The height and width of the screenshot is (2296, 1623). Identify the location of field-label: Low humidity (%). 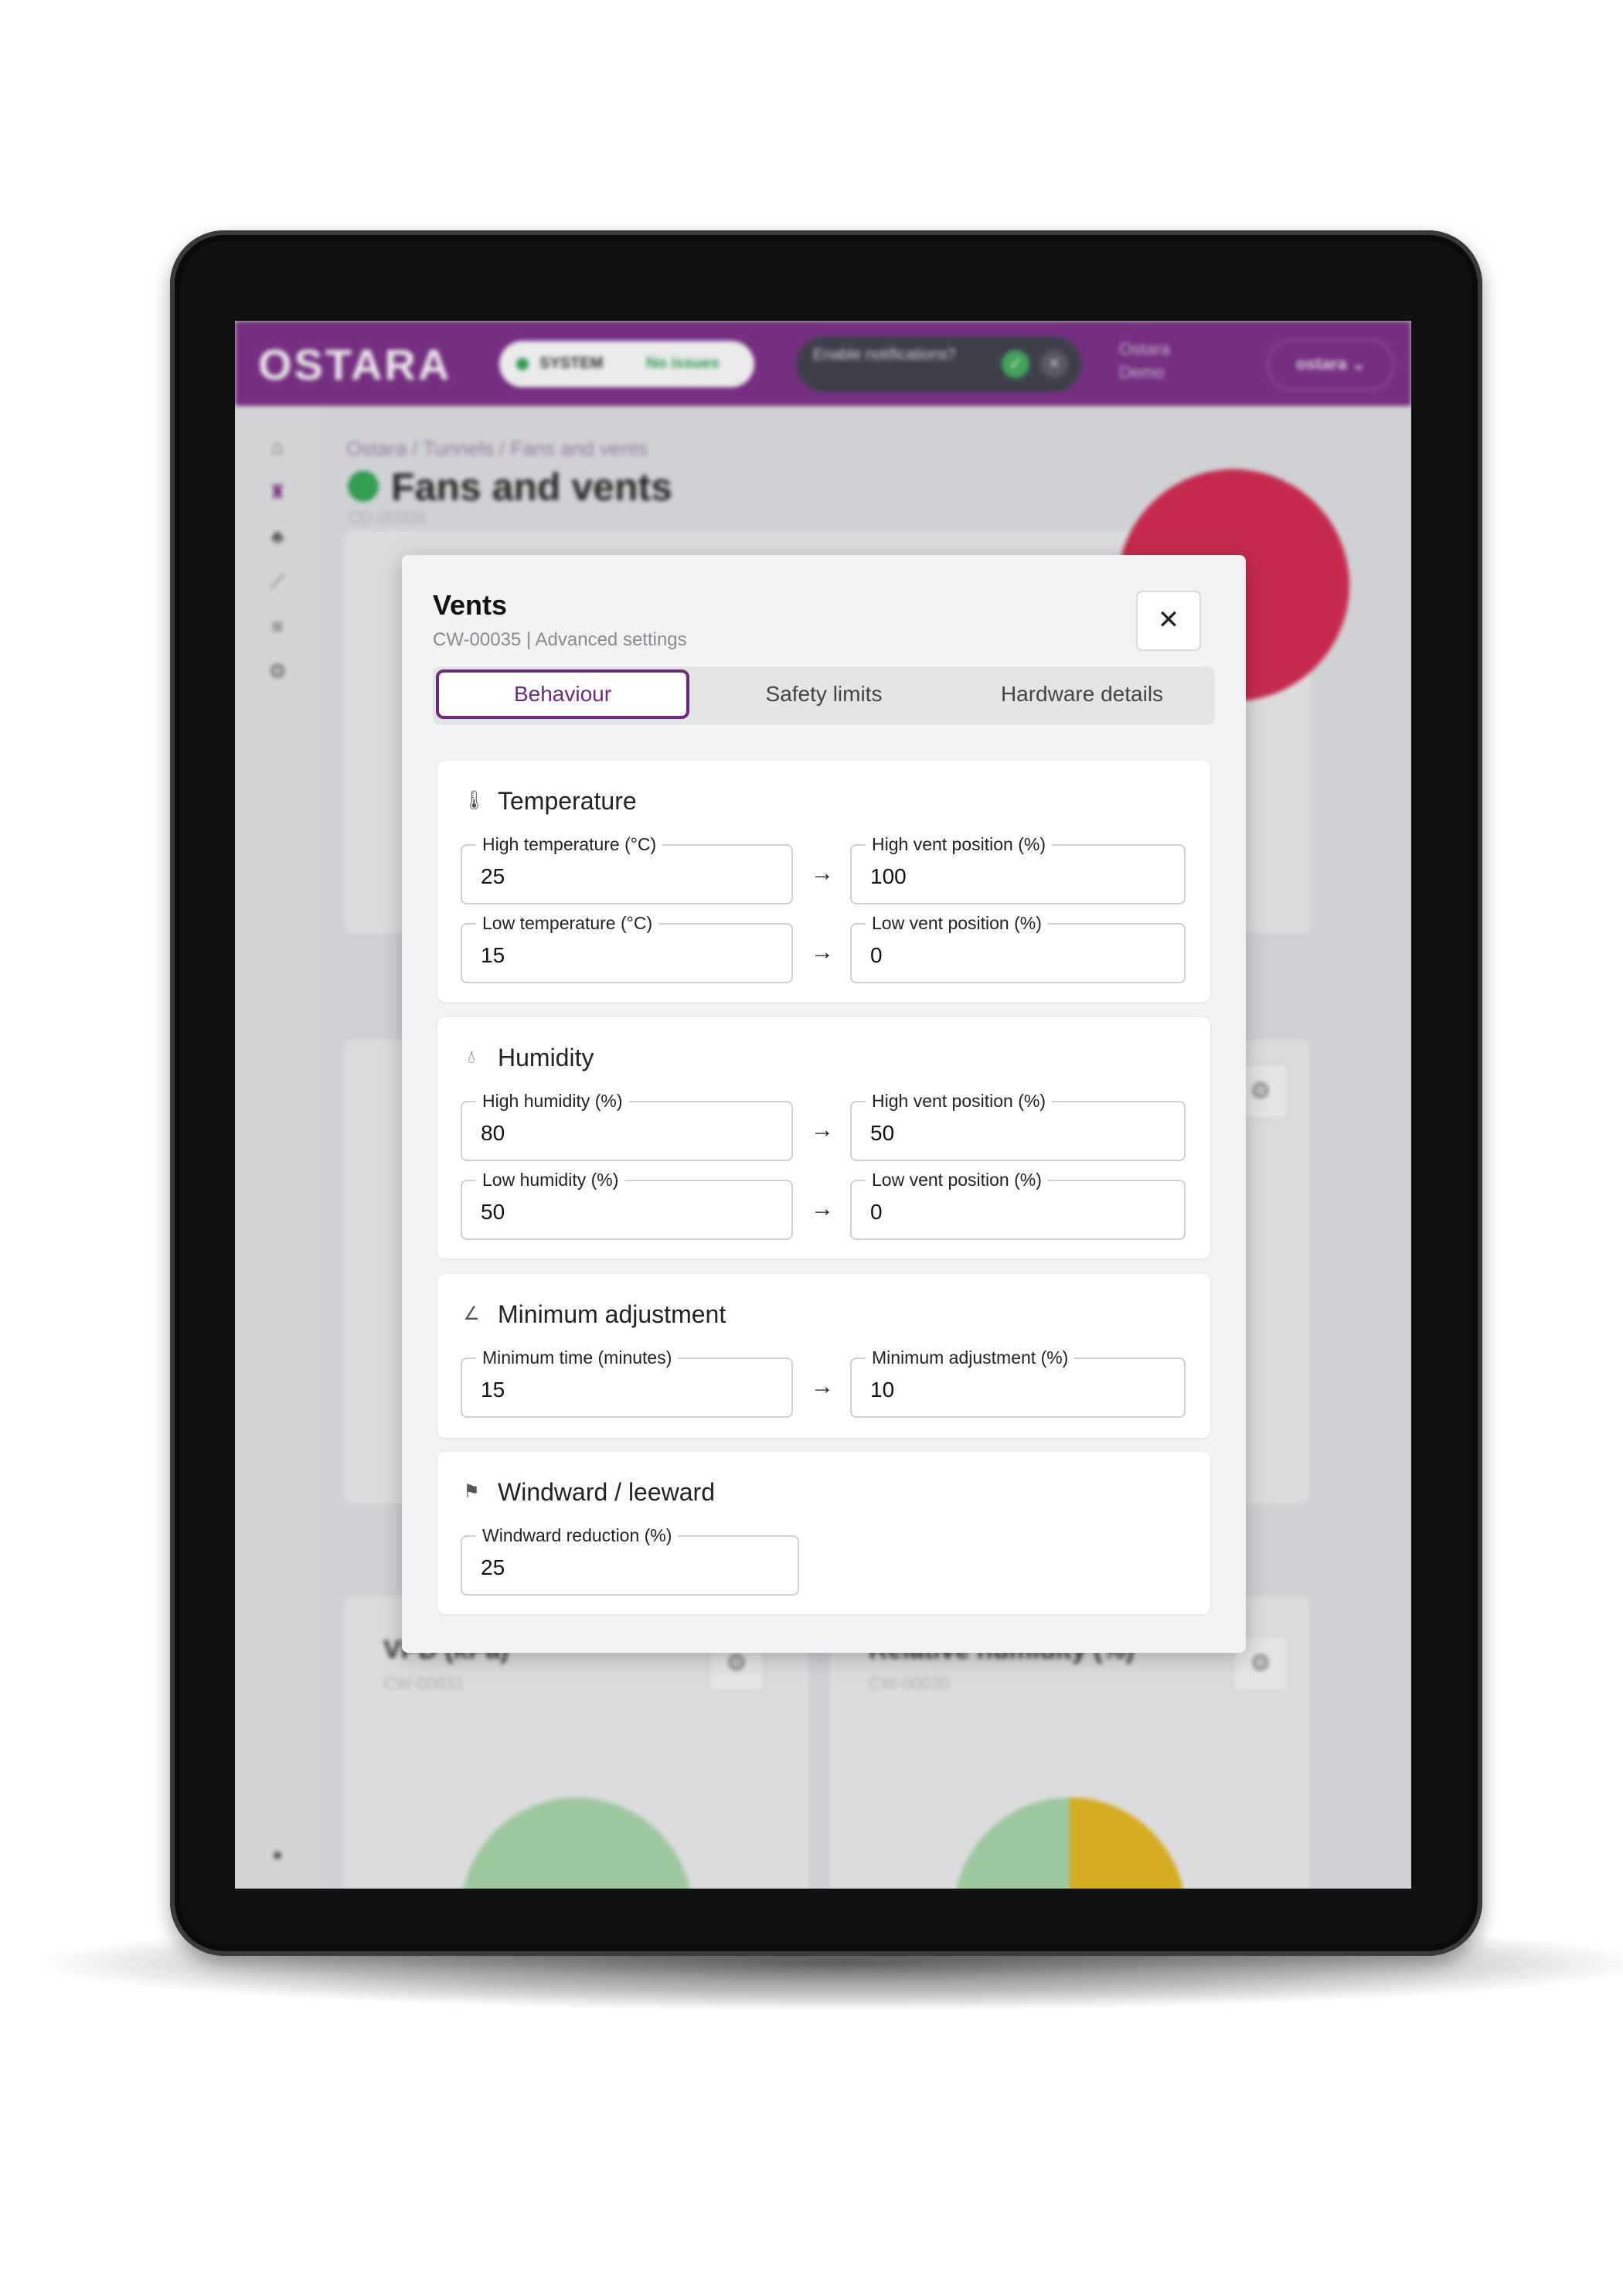
(550, 1180).